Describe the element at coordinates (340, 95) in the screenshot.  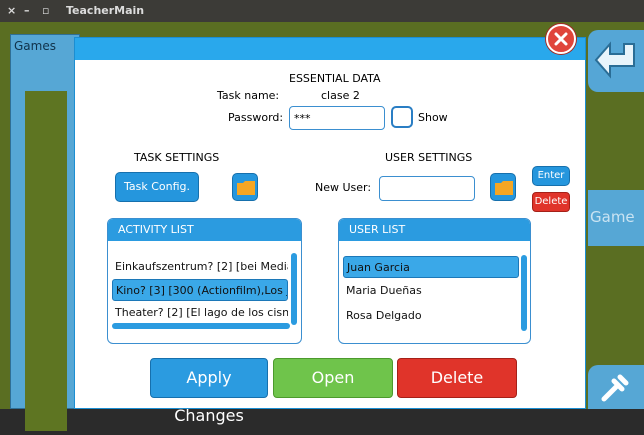
I see `task-name-value: clase 2` at that location.